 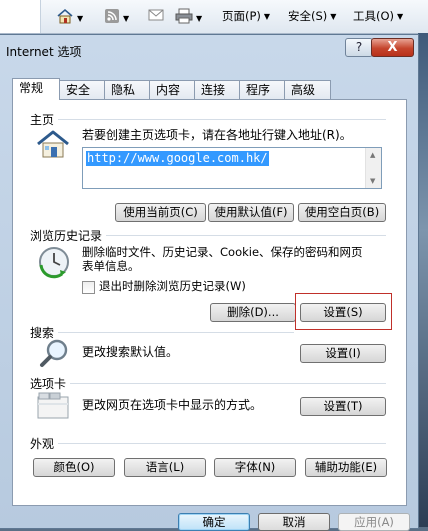 What do you see at coordinates (53, 406) in the screenshot?
I see `tabbed-window-icon` at bounding box center [53, 406].